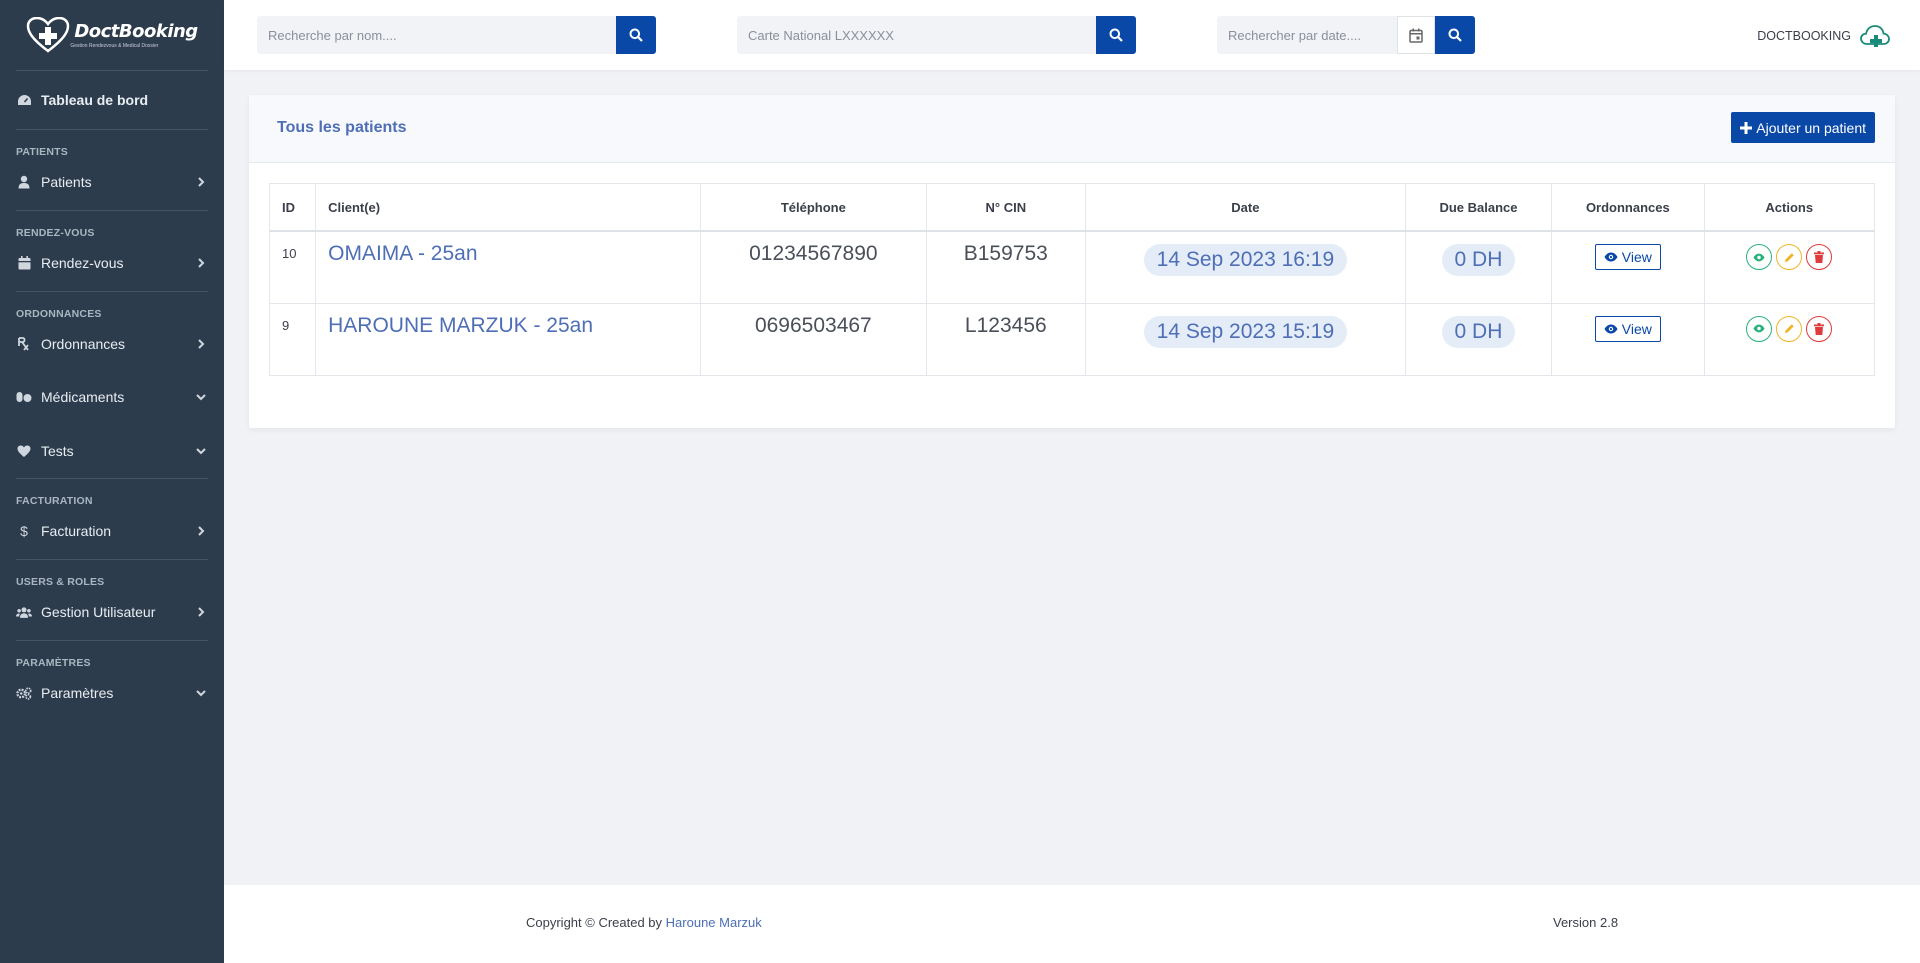  I want to click on sidebar-item-dashboard: Tableau de bord, so click(112, 100).